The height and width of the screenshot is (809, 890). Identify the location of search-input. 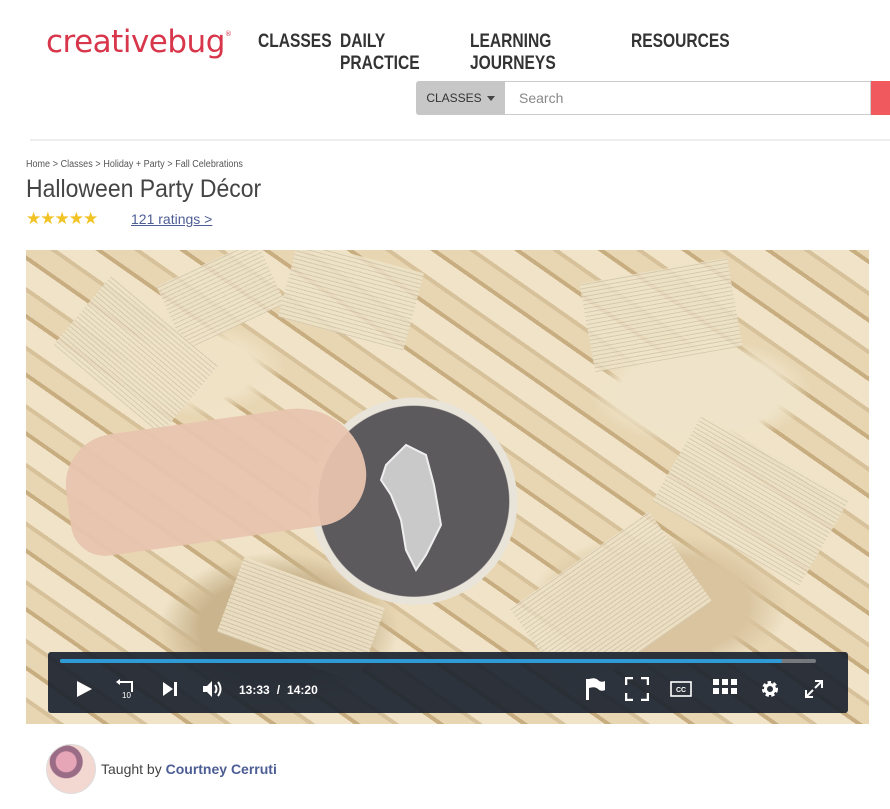
(688, 98).